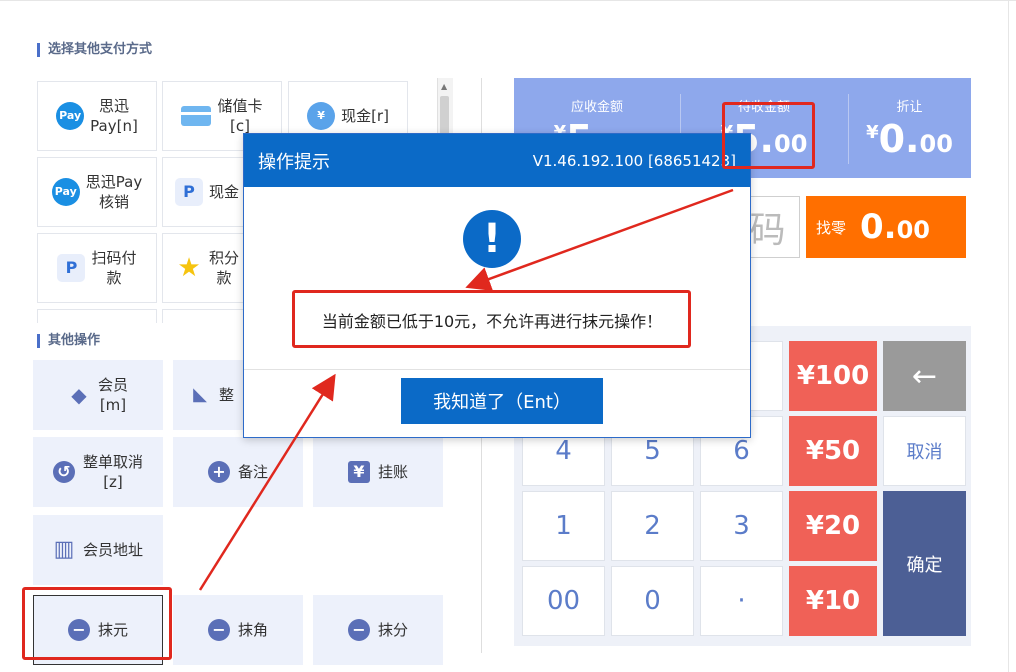  What do you see at coordinates (599, 239) in the screenshot?
I see `annotation-arrow-top` at bounding box center [599, 239].